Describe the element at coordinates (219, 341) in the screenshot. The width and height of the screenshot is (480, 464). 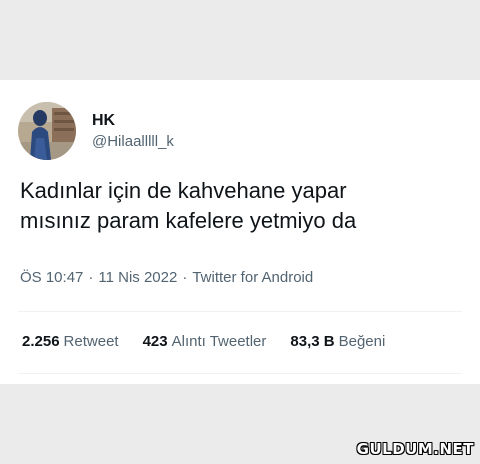
I see `quote-label: Alıntı Tweetler` at that location.